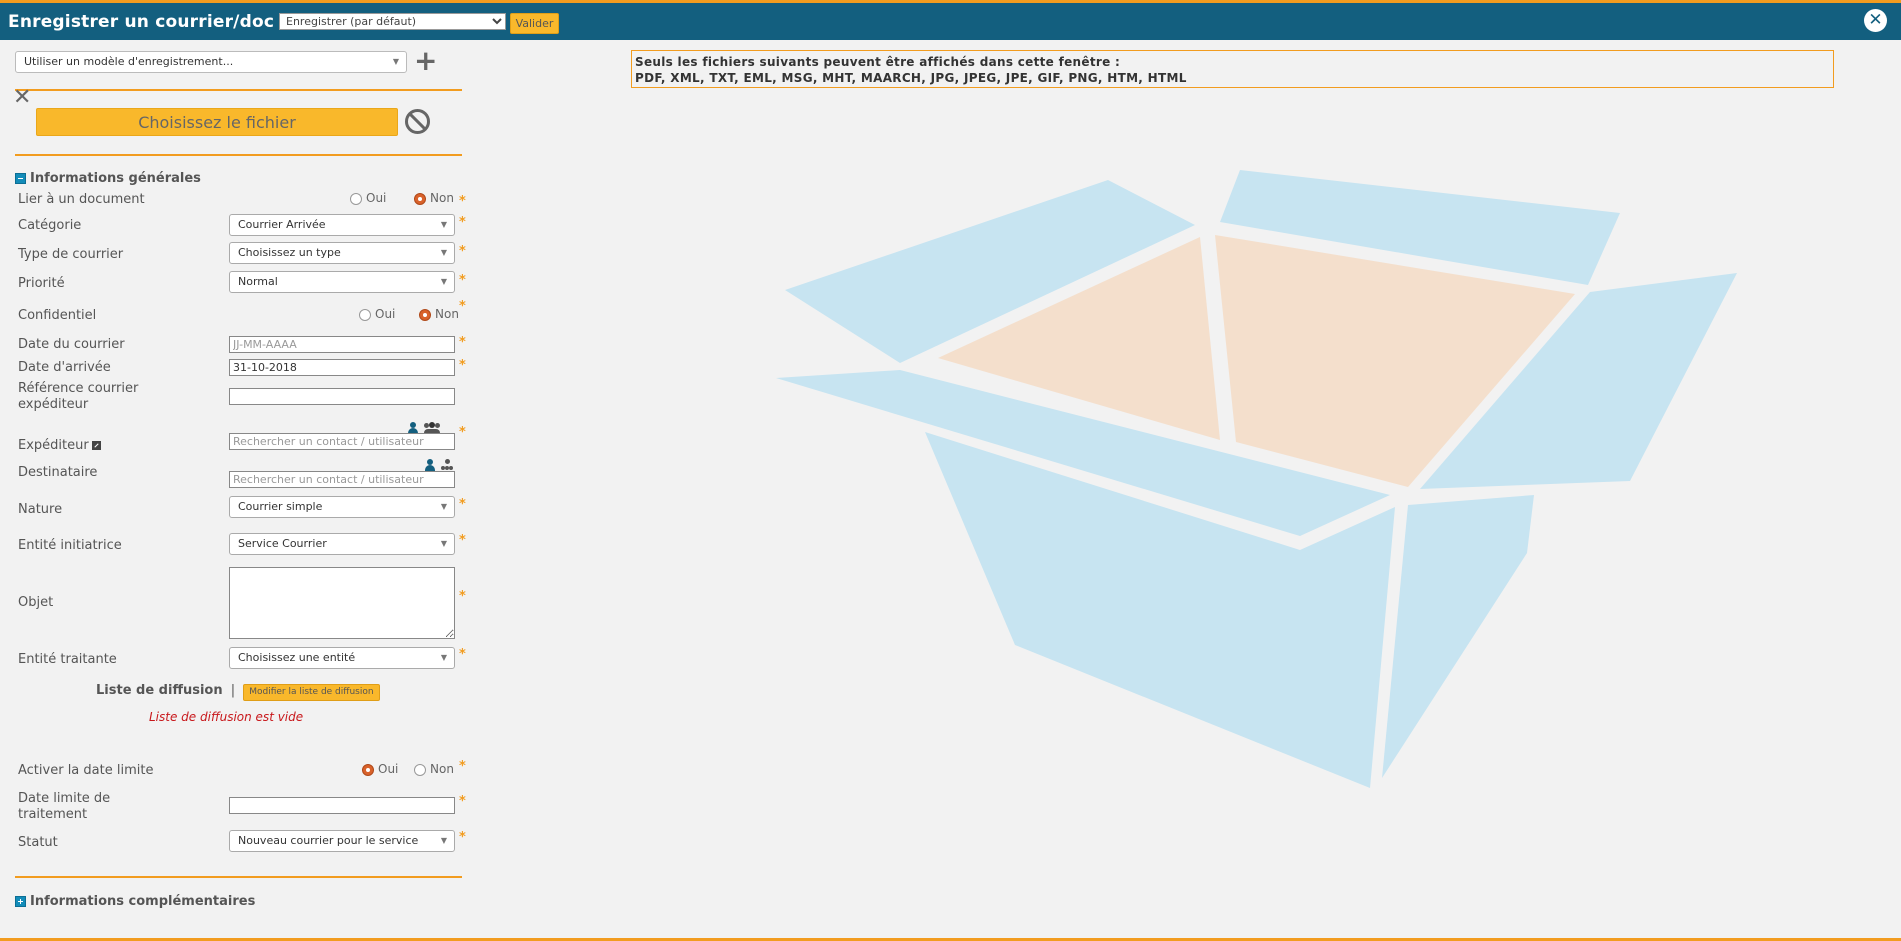  What do you see at coordinates (67, 659) in the screenshot?
I see `processing-entity-label: Entité traitante` at bounding box center [67, 659].